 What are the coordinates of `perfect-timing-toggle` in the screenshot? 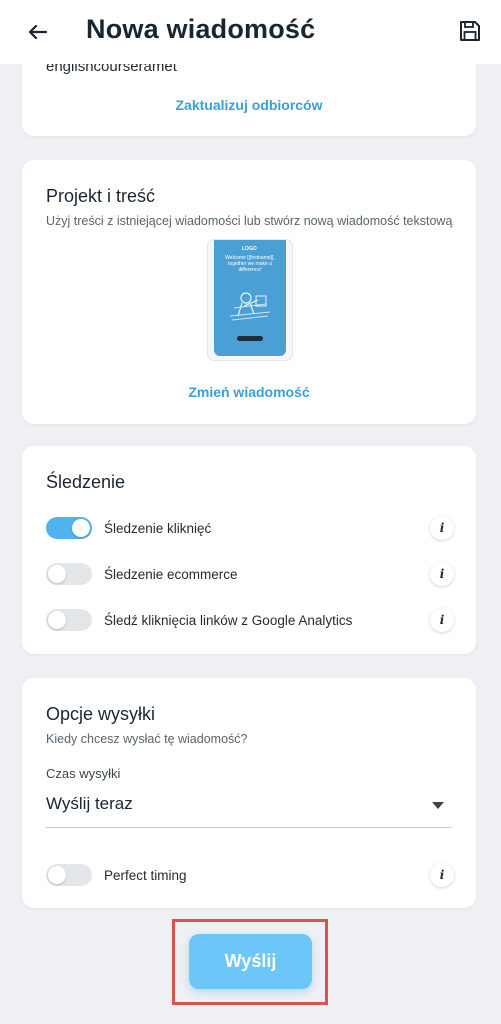 It's located at (69, 875).